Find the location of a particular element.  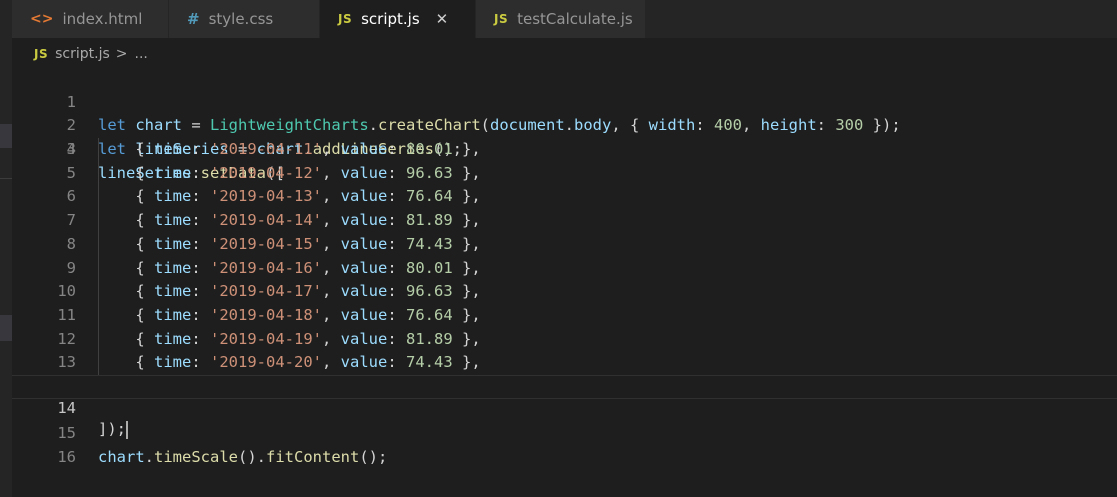

line-content: { time: '2019-04-13', value: 76.64 }, is located at coordinates (308, 196).